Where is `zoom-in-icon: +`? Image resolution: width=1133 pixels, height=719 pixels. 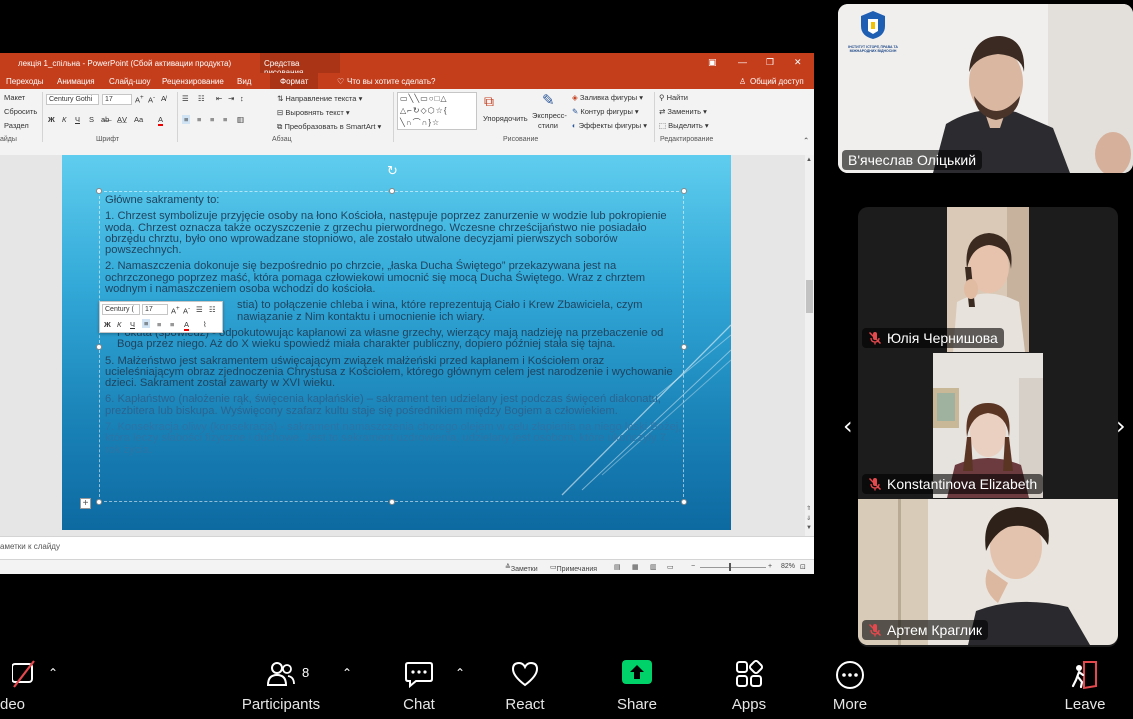 zoom-in-icon: + is located at coordinates (770, 566).